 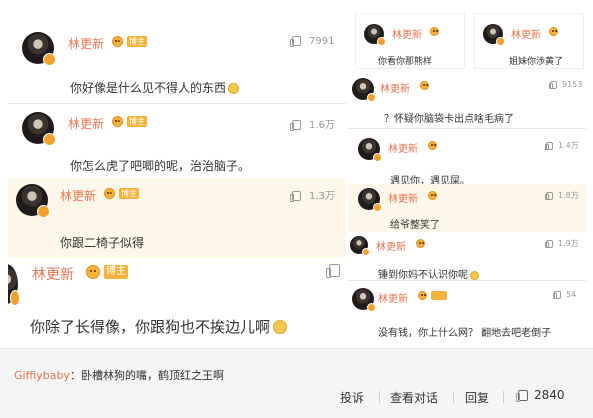 I want to click on comment-card: 林更新 1.4万 遇见你，遇见屎。, so click(x=467, y=160).